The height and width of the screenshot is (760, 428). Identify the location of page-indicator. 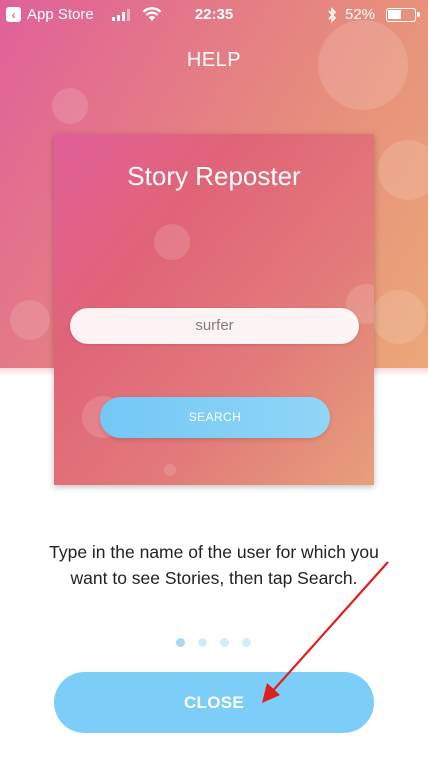
(213, 642).